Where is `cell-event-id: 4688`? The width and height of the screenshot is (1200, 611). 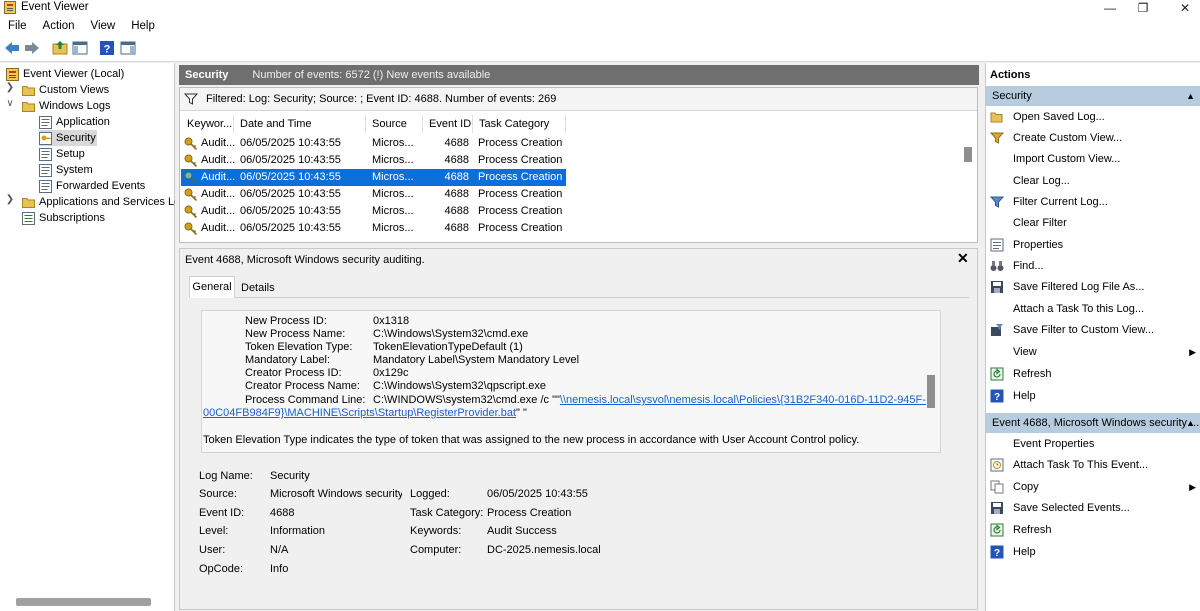 cell-event-id: 4688 is located at coordinates (456, 143).